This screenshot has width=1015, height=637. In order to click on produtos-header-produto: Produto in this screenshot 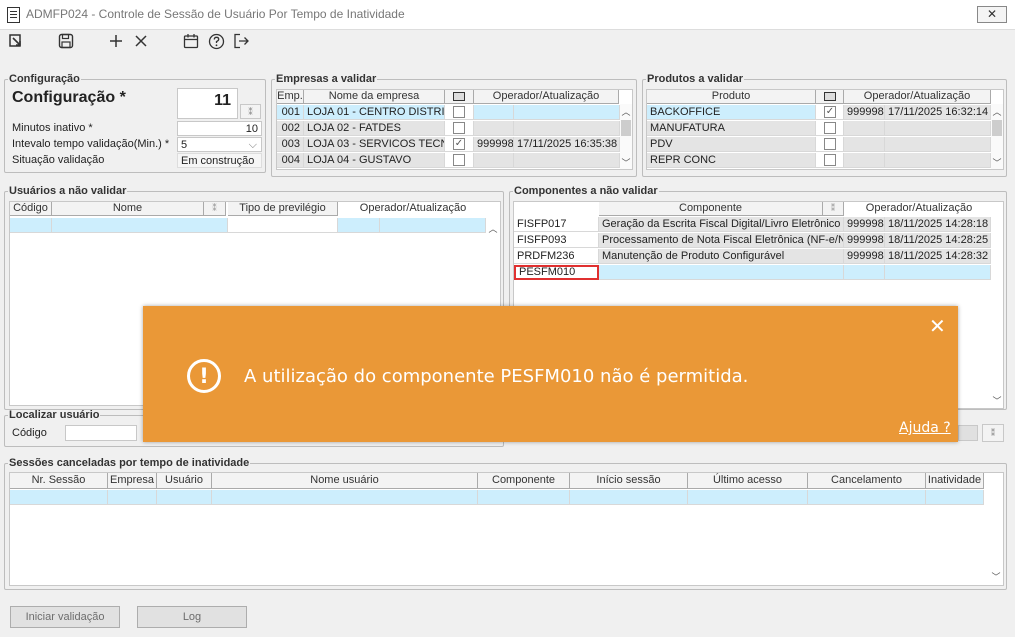, I will do `click(731, 97)`.